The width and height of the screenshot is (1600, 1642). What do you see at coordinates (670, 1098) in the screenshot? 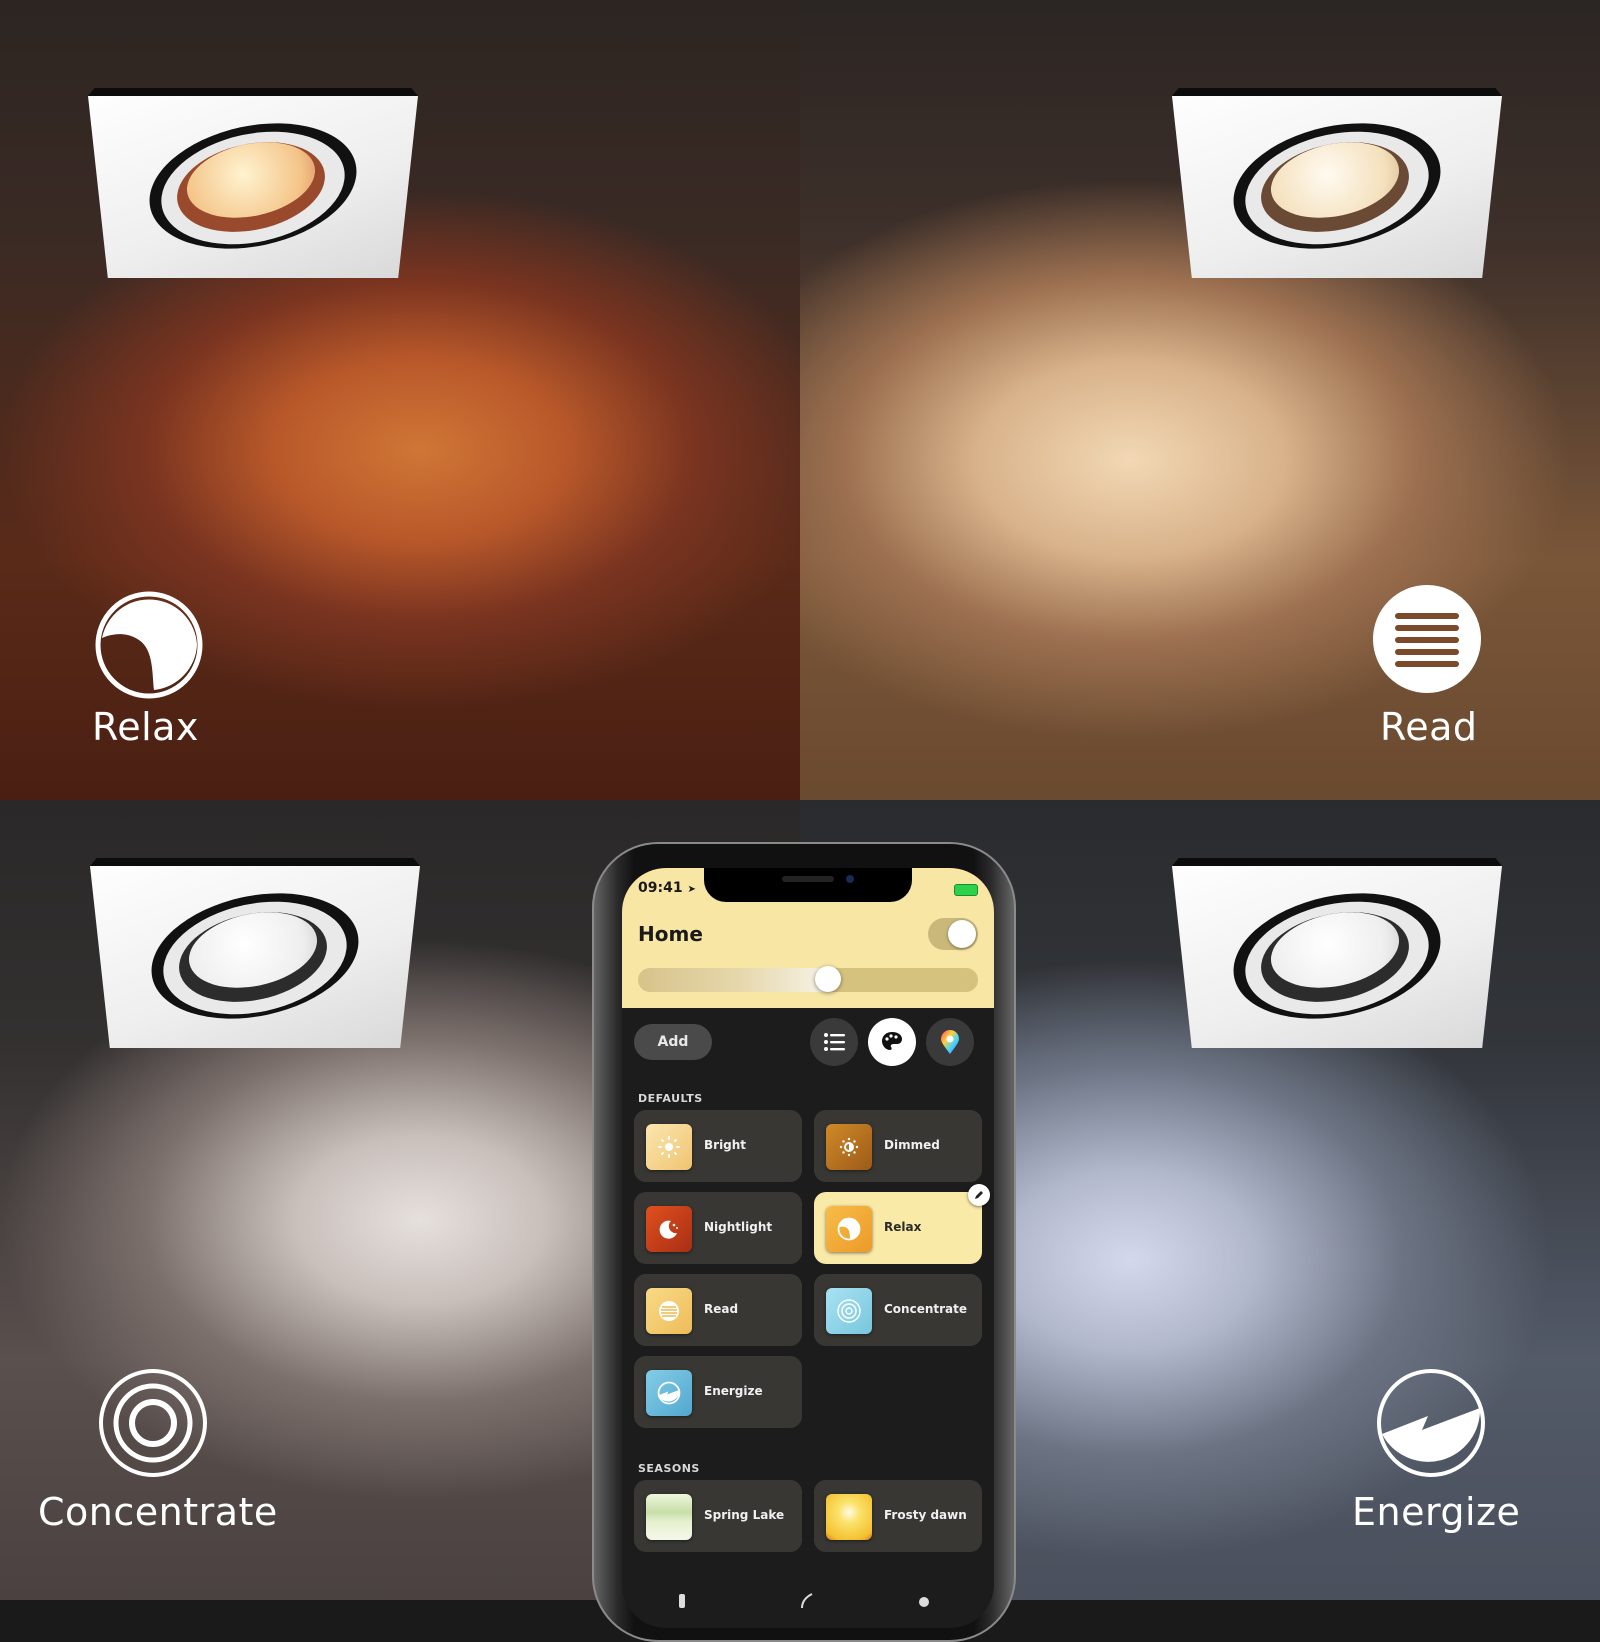
I see `section-title-defaults: DEFAULTS` at bounding box center [670, 1098].